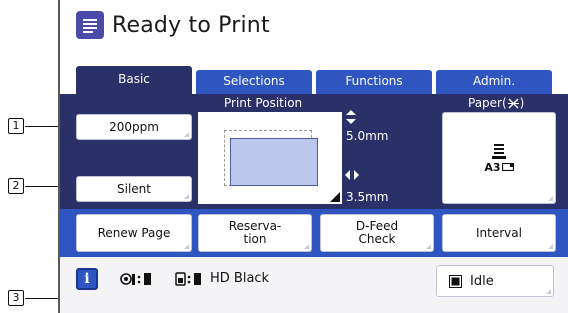  What do you see at coordinates (16, 298) in the screenshot?
I see `callout-3: 3` at bounding box center [16, 298].